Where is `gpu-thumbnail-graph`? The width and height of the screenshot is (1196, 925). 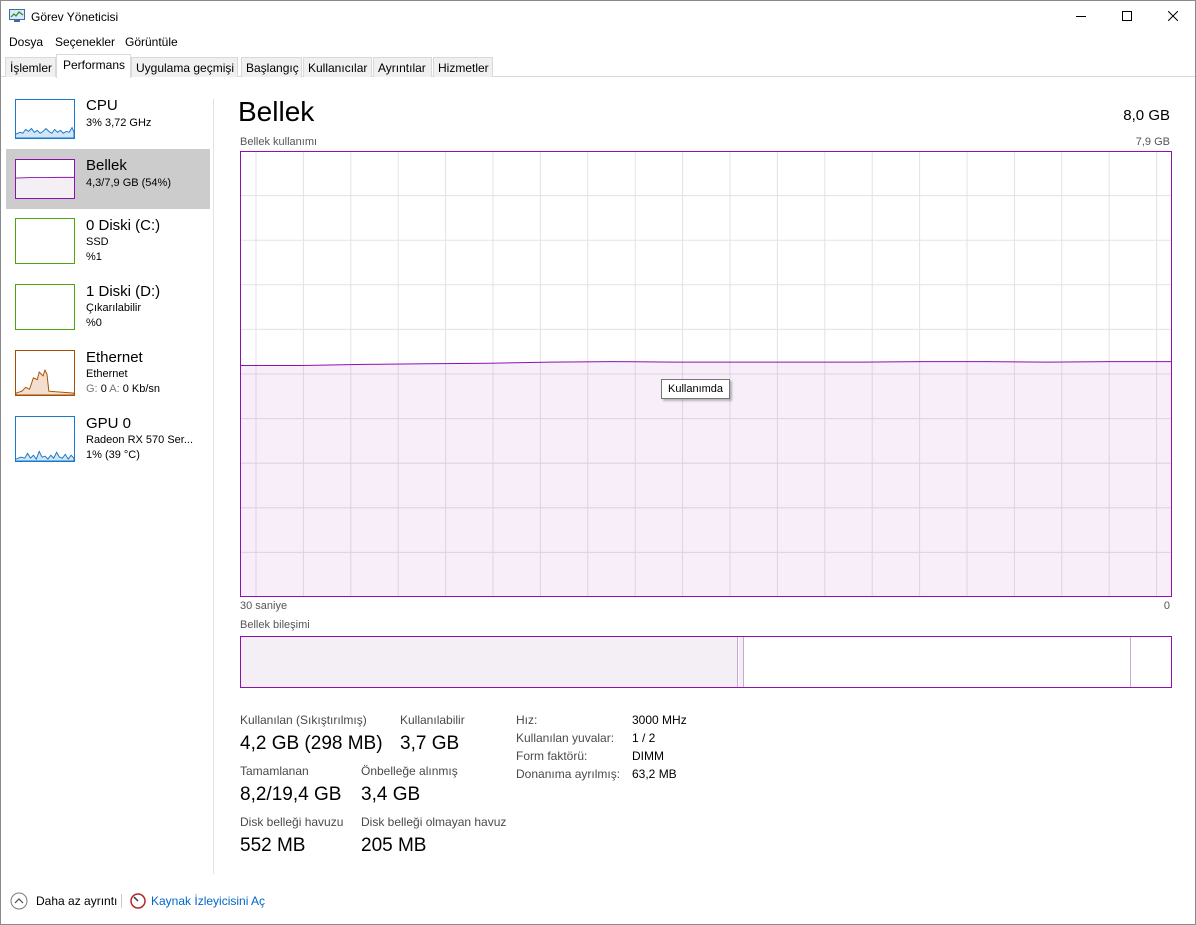 gpu-thumbnail-graph is located at coordinates (45, 439).